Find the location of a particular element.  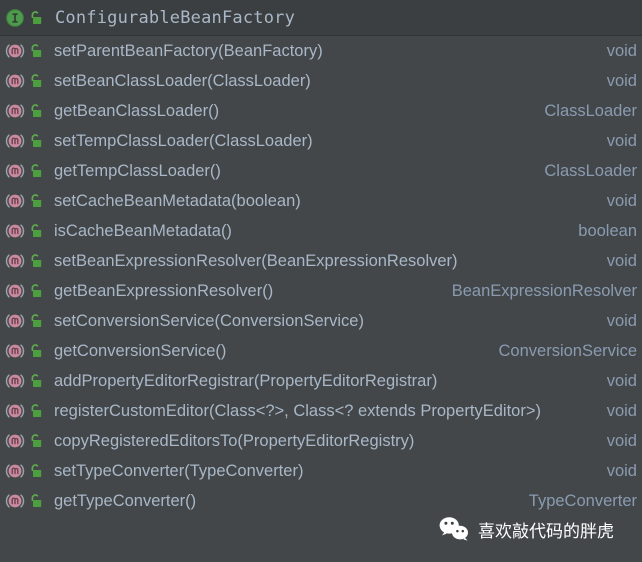

member-signature: setBeanClassLoader(ClassLoader) is located at coordinates (182, 80).